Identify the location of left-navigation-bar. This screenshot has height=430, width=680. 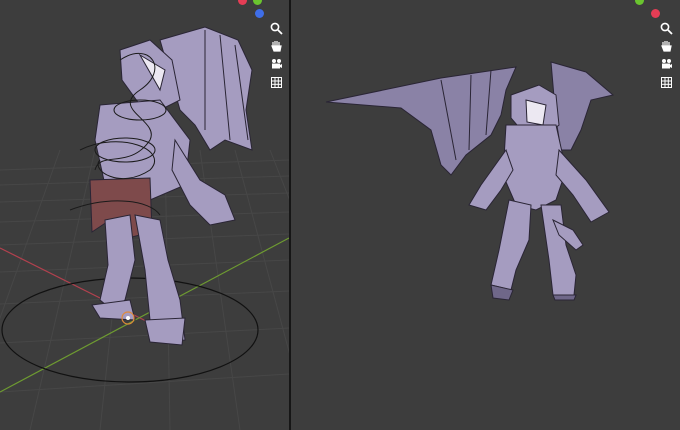
(276, 56).